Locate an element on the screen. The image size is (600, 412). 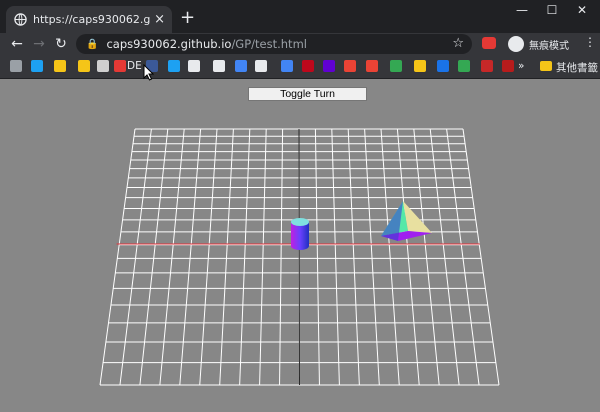
ribbon-icon is located at coordinates (487, 66).